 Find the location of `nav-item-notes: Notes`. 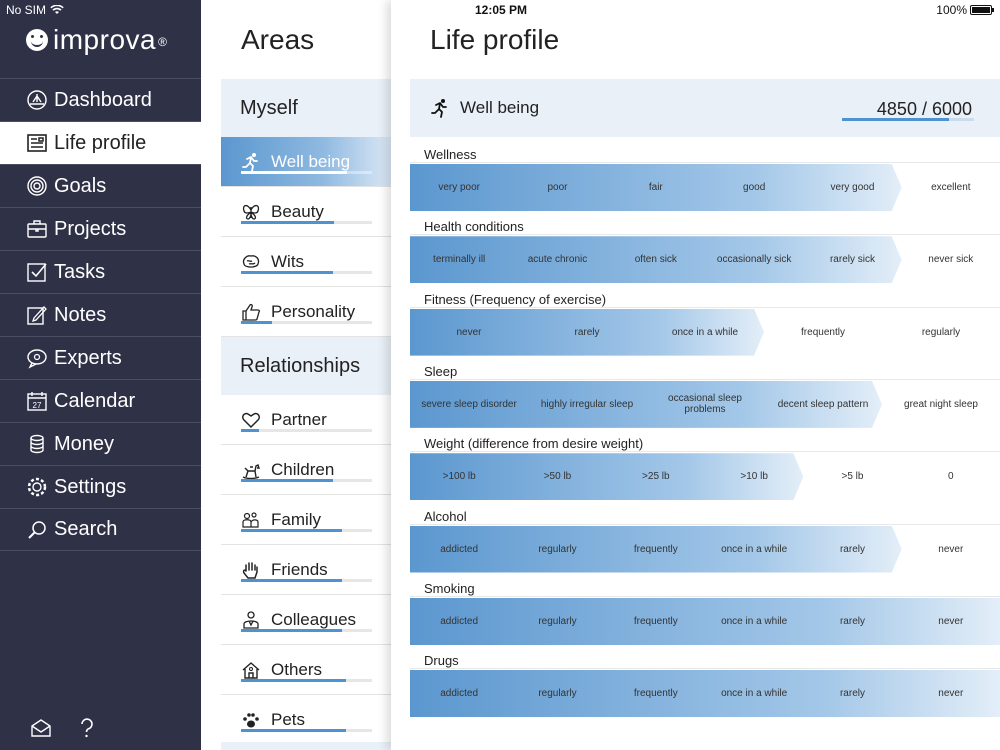

nav-item-notes: Notes is located at coordinates (100, 314).